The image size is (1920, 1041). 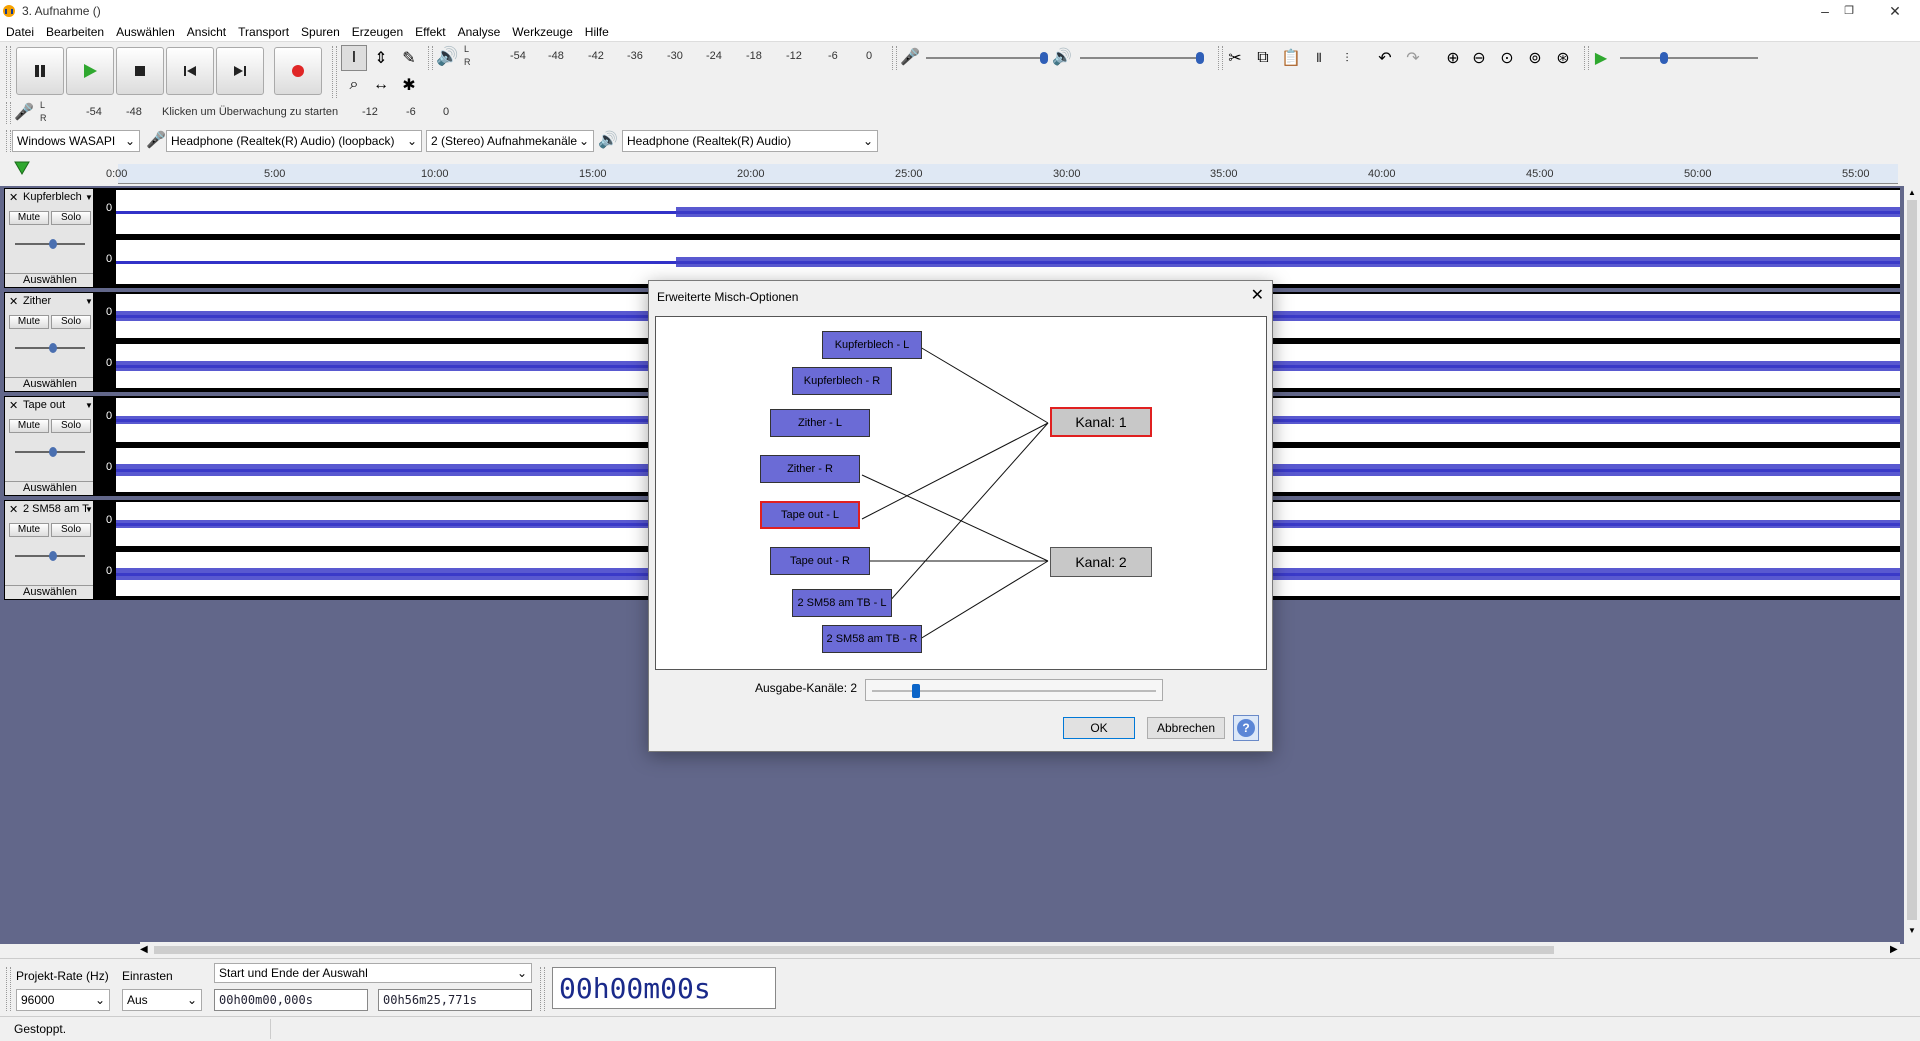 I want to click on zoom-toggle-icon: ⊛, so click(x=1563, y=58).